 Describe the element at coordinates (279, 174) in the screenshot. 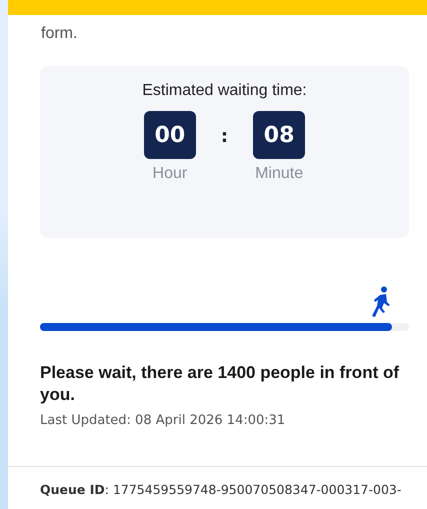

I see `time-unit-label: Minute` at that location.